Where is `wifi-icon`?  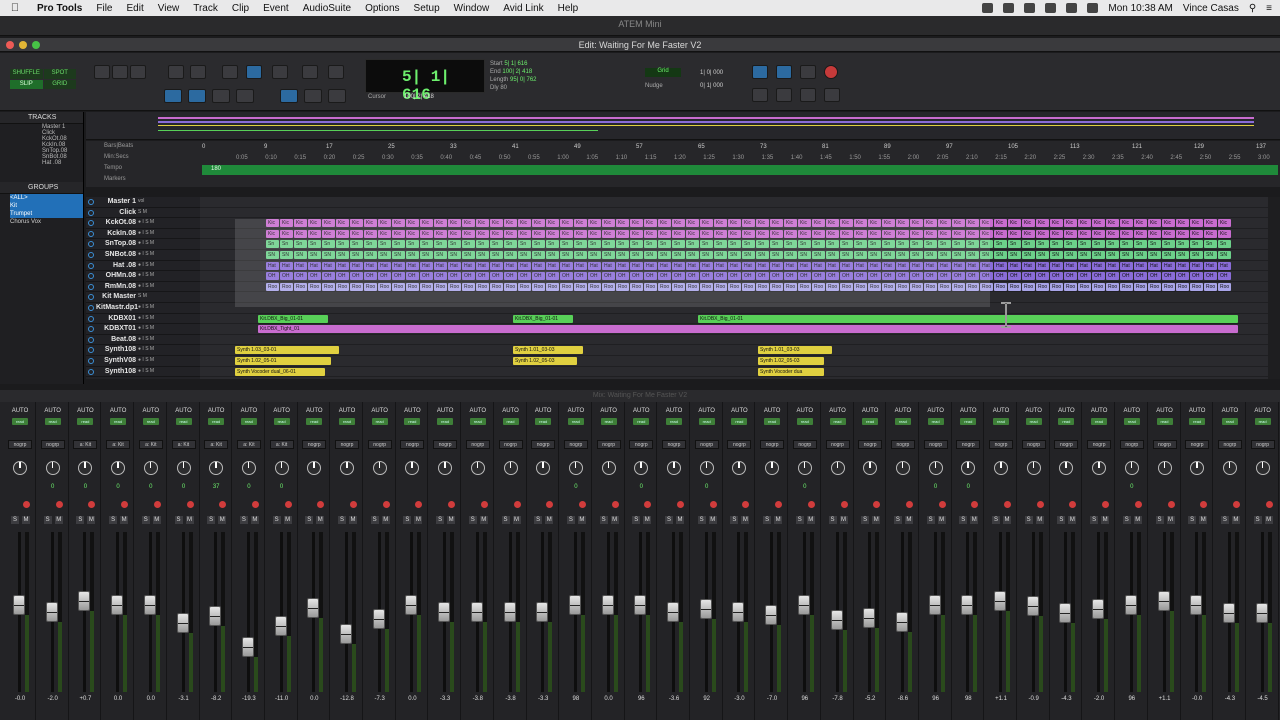
wifi-icon is located at coordinates (1072, 8).